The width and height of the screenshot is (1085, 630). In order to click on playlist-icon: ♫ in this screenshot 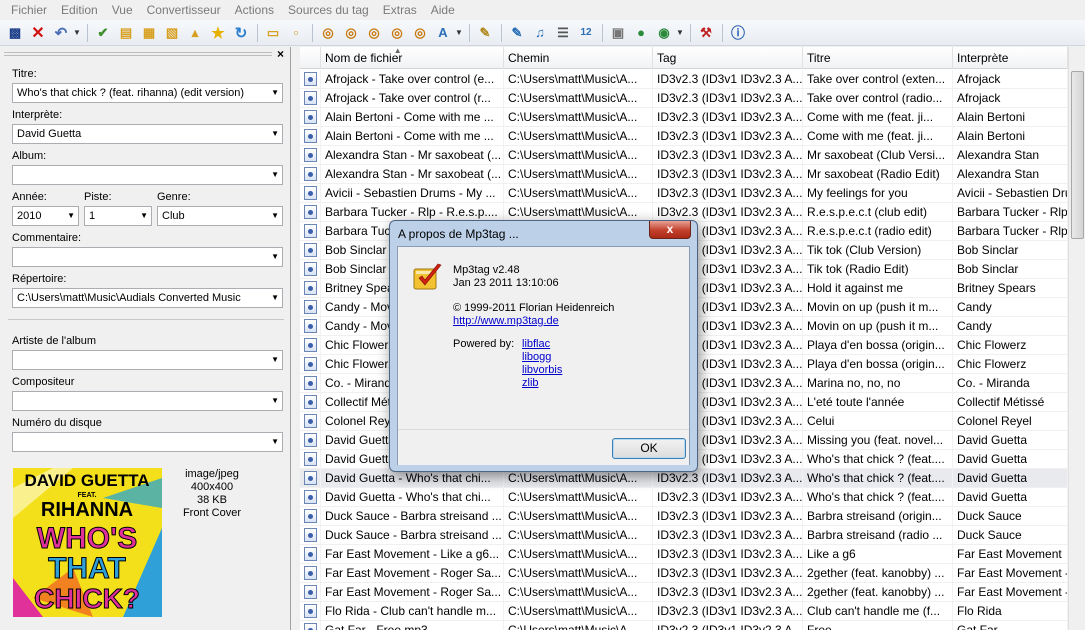, I will do `click(540, 33)`.